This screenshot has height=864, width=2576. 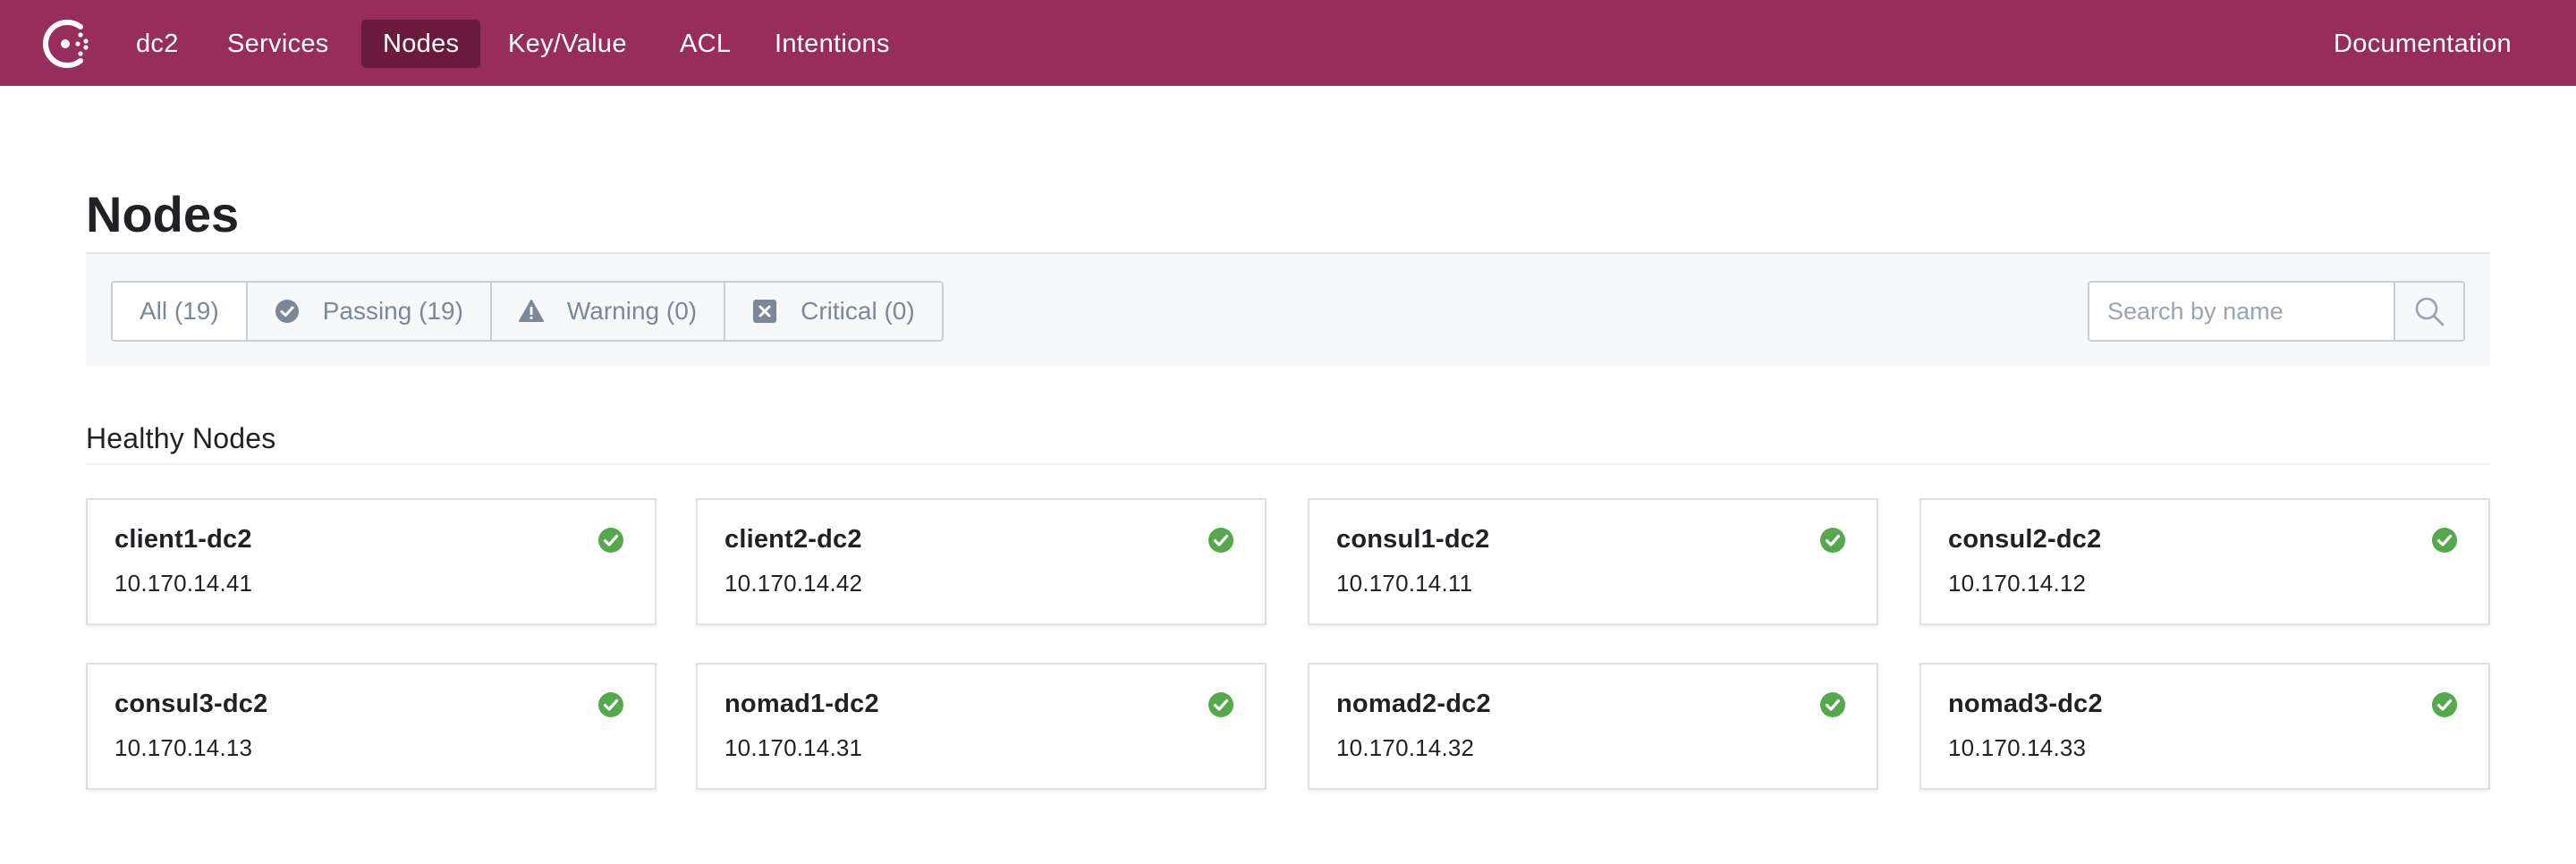 I want to click on node-name: consul1-dc2, so click(x=1413, y=540).